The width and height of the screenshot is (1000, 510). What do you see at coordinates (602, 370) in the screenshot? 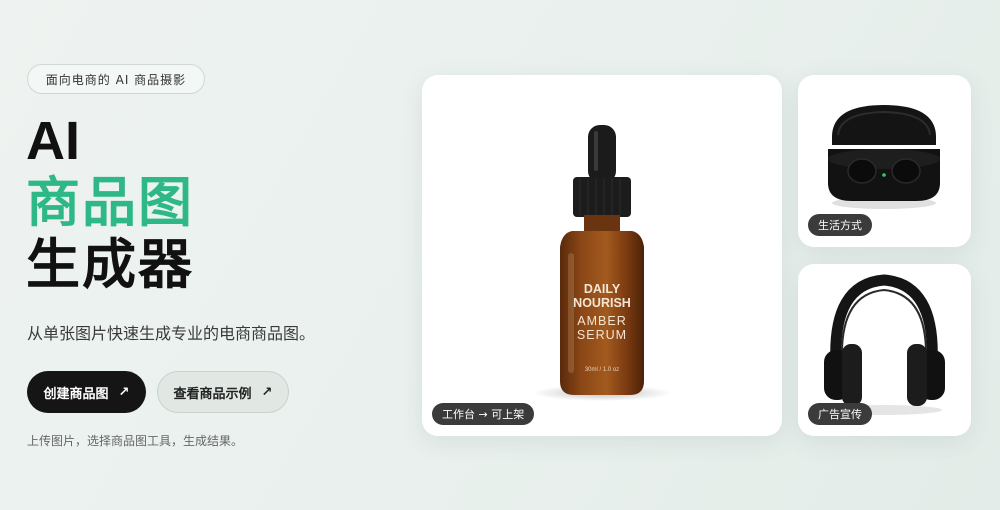
I see `bottle-label-volume: 30ml / 1.0 oz` at bounding box center [602, 370].